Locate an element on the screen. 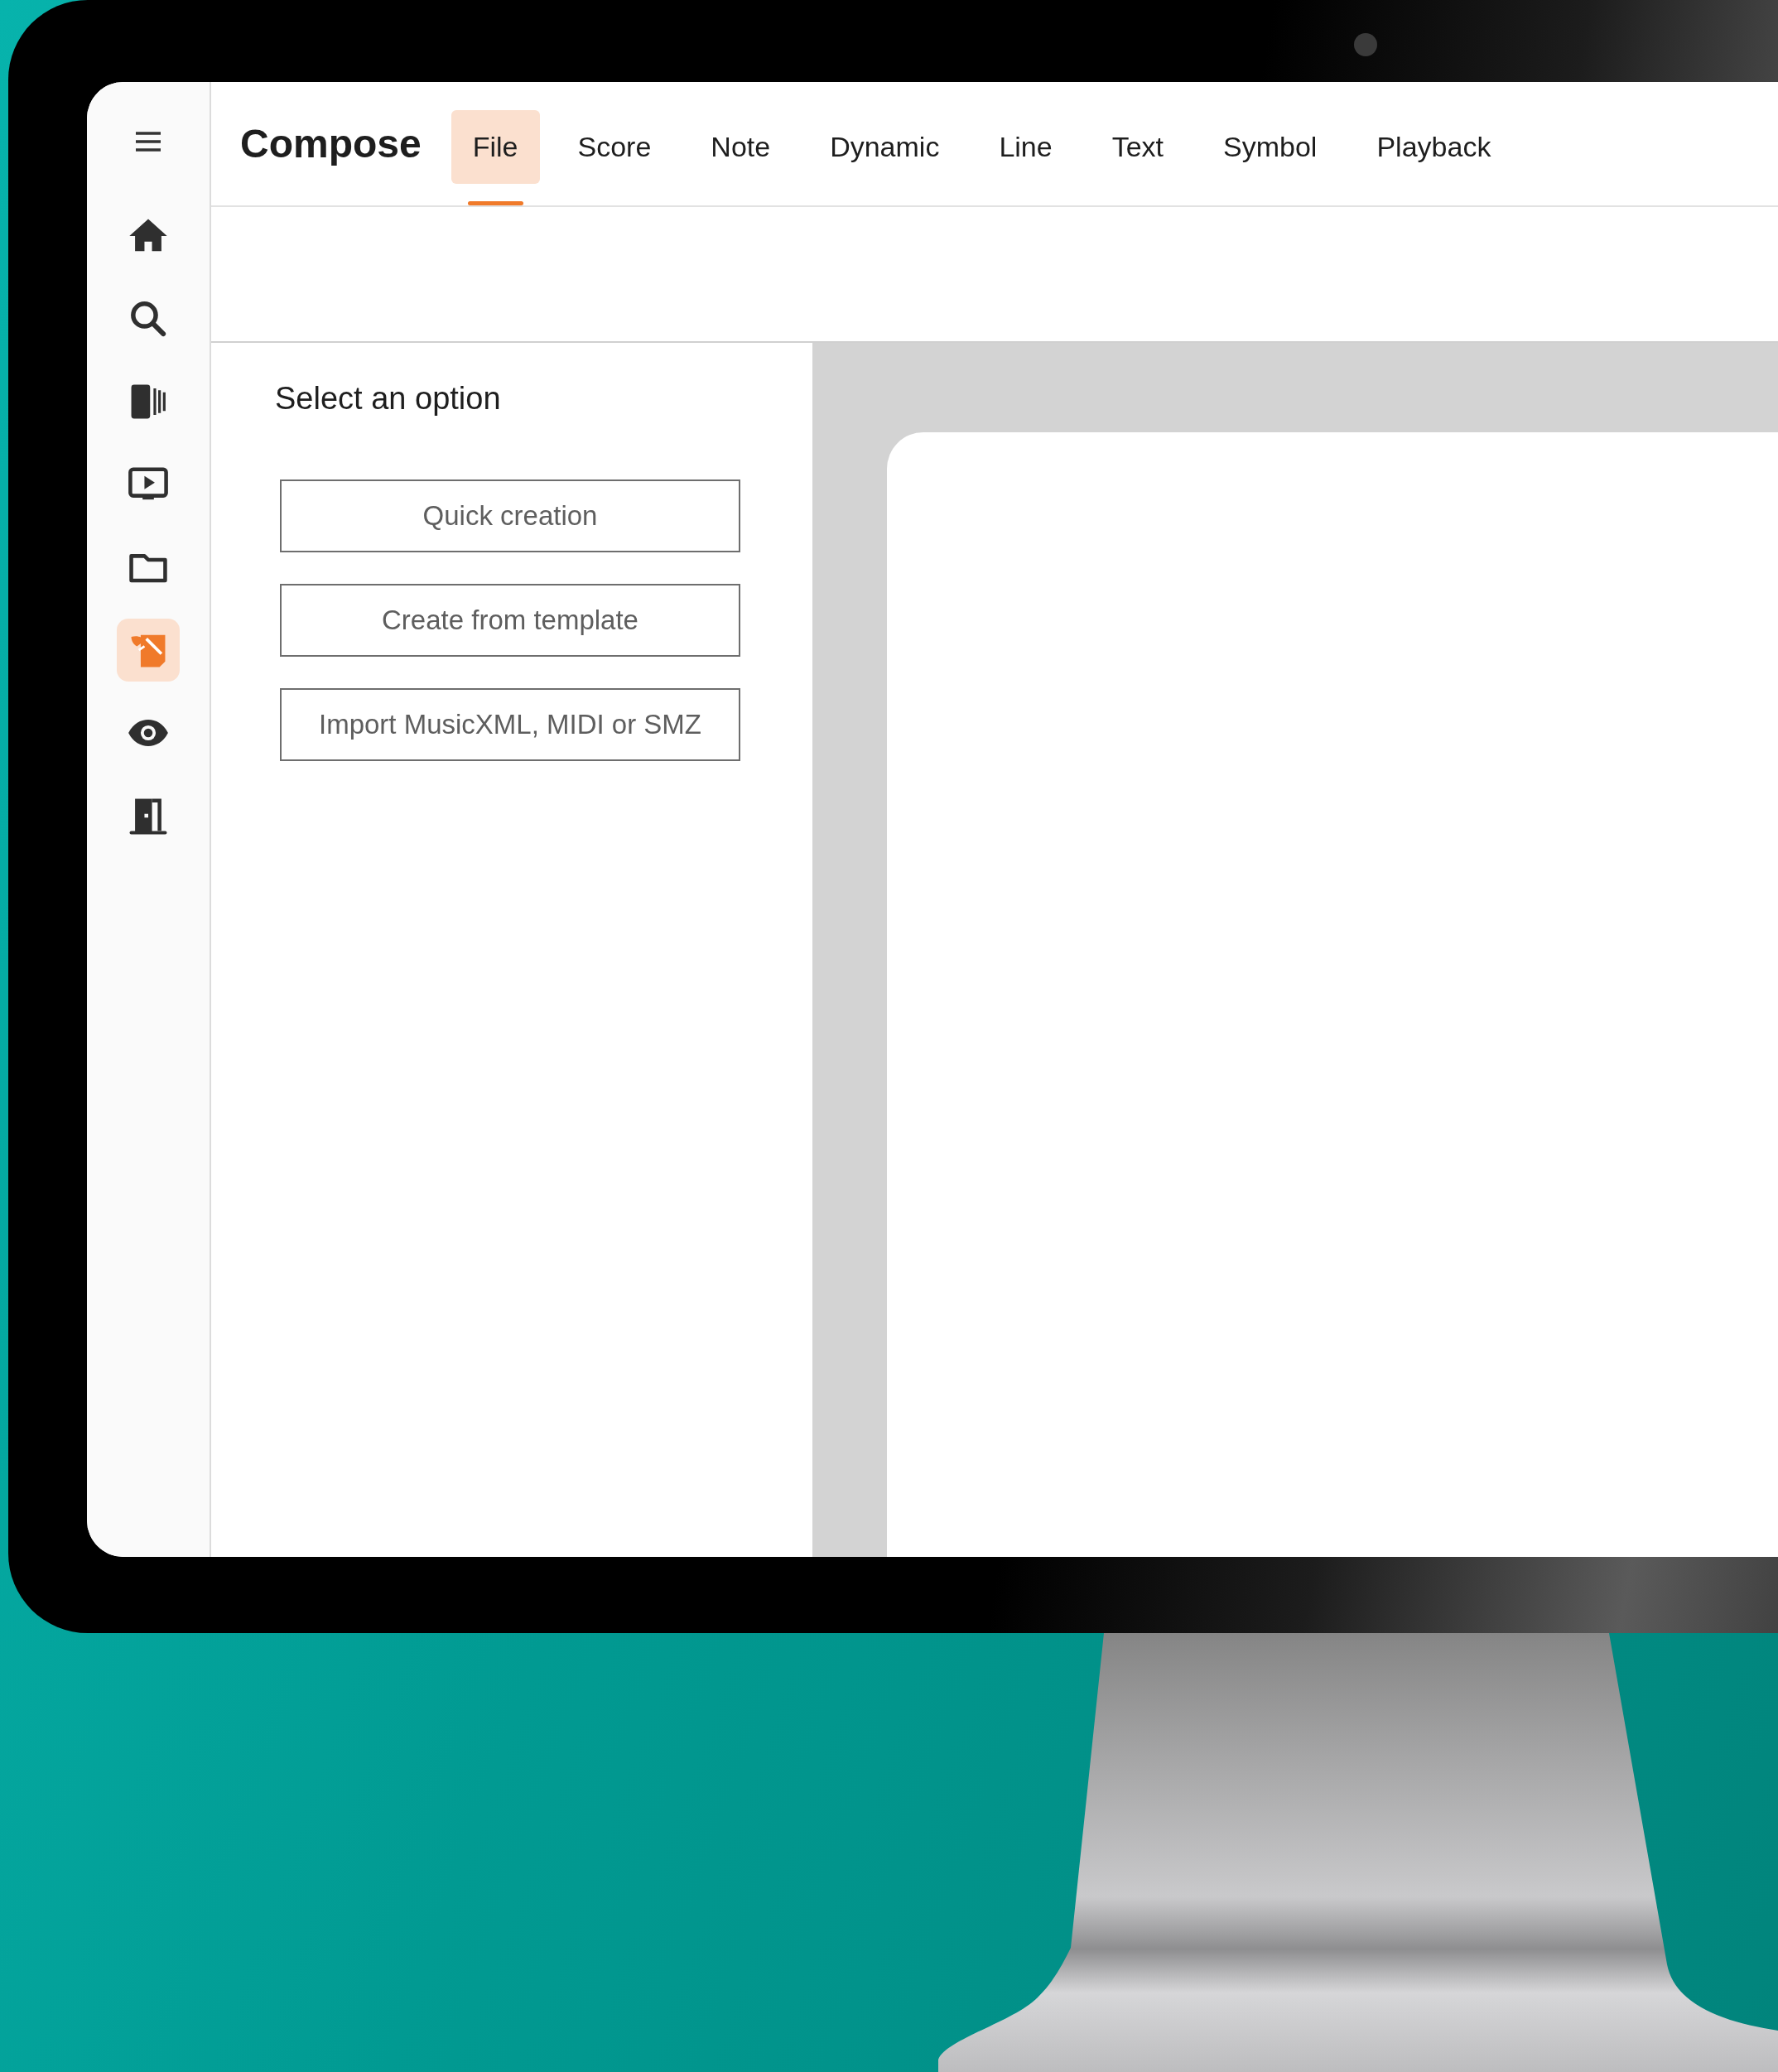 The height and width of the screenshot is (2072, 1778). selected-tab-indicator is located at coordinates (495, 203).